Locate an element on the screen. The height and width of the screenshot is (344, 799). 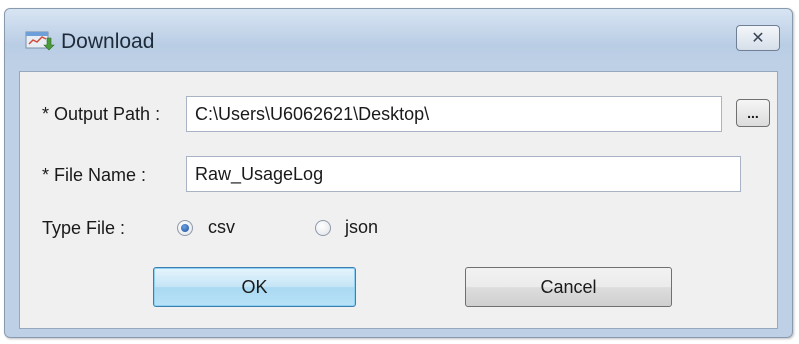
file-name-input is located at coordinates (463, 174).